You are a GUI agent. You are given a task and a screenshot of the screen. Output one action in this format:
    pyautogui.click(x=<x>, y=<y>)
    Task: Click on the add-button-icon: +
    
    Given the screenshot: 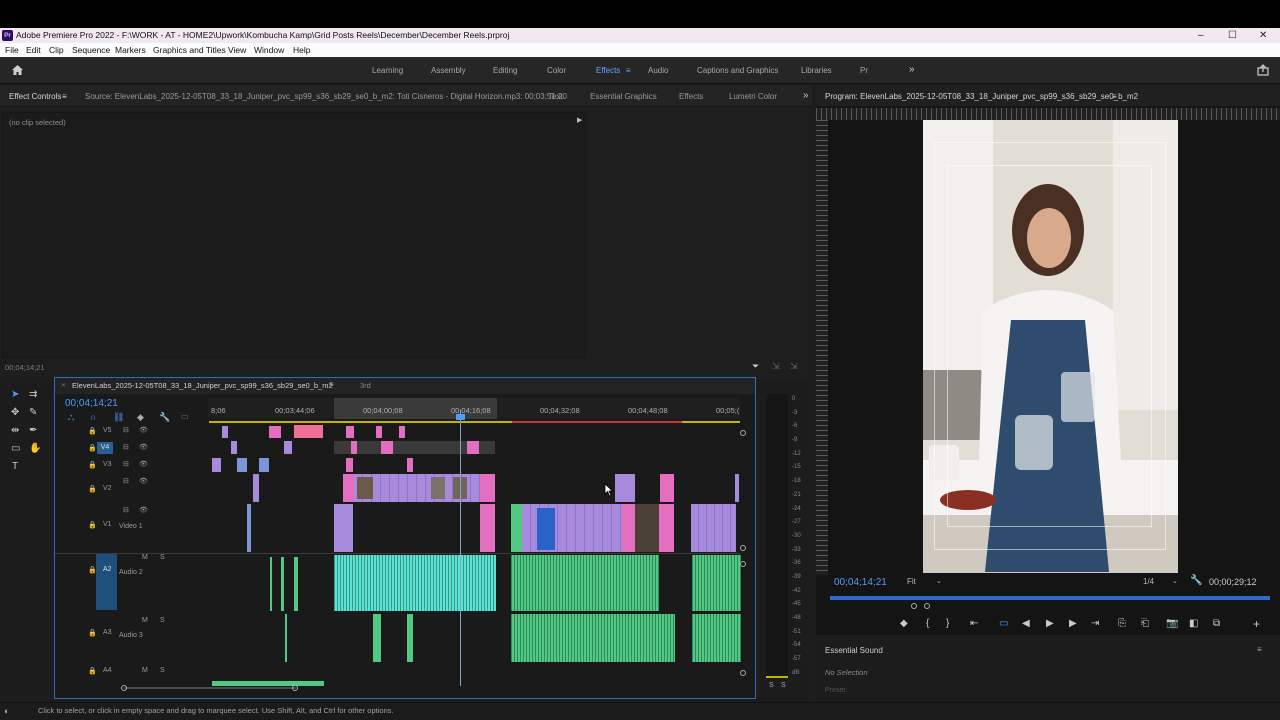 What is the action you would take?
    pyautogui.click(x=1256, y=624)
    